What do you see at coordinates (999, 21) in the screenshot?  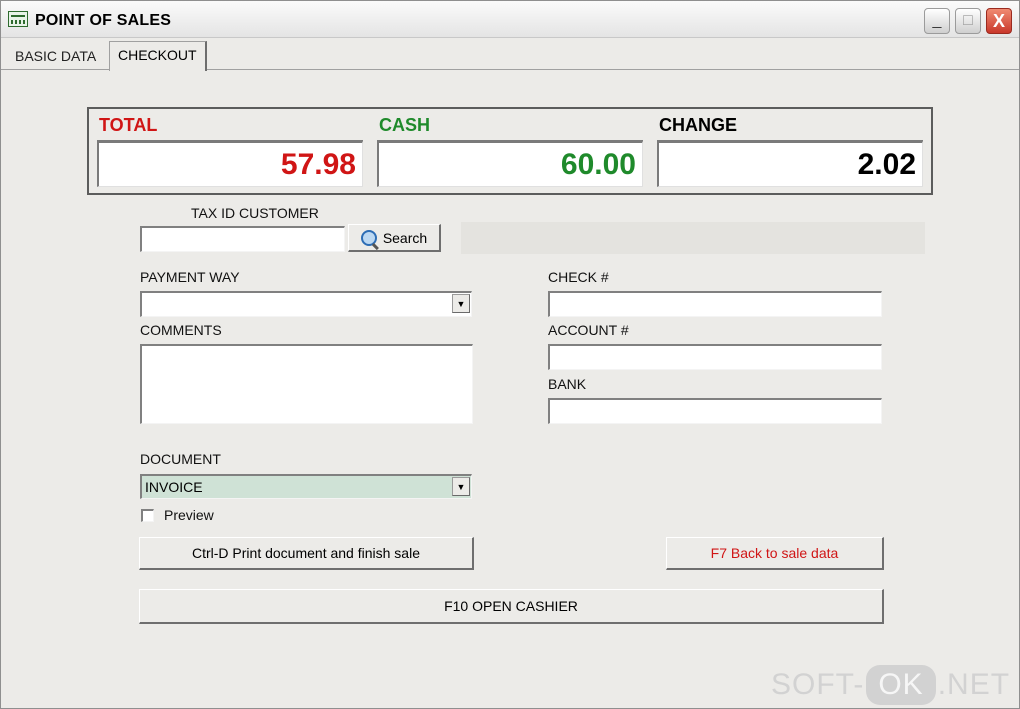 I see `close-button: X` at bounding box center [999, 21].